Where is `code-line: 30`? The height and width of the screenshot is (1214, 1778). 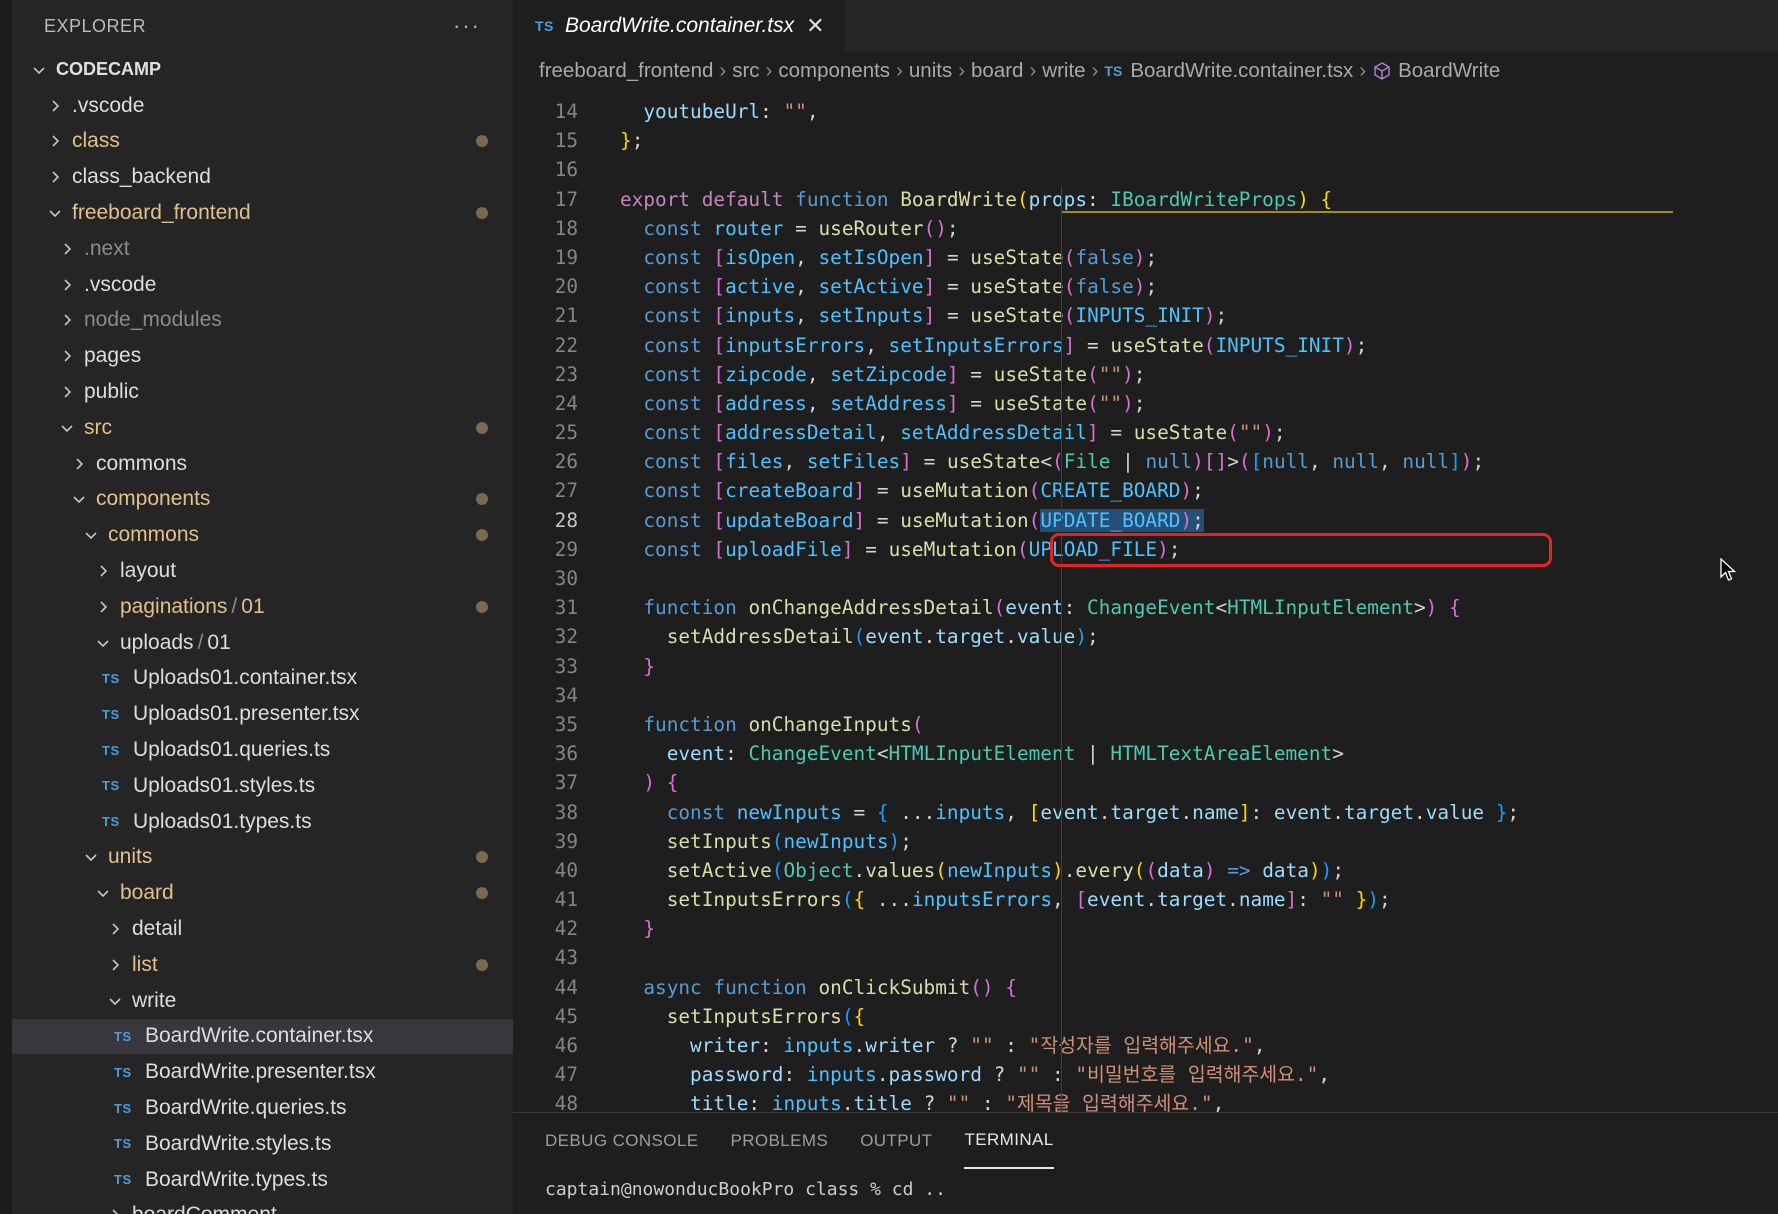
code-line: 30 is located at coordinates (1145, 578).